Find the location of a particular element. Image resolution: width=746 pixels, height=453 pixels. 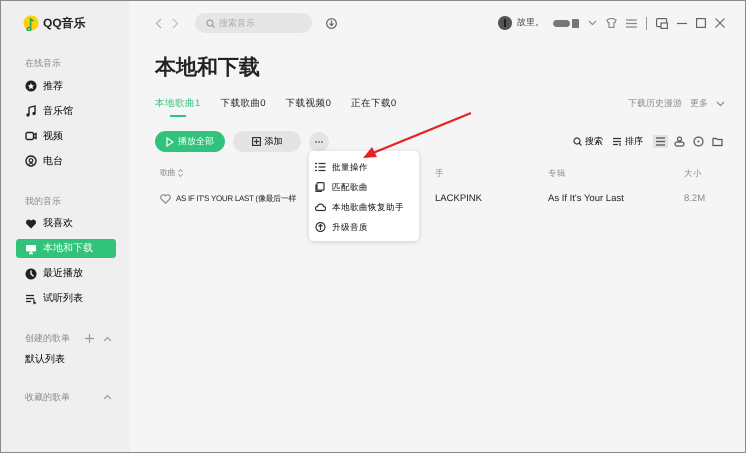

tab: 下载视频0 is located at coordinates (308, 107).